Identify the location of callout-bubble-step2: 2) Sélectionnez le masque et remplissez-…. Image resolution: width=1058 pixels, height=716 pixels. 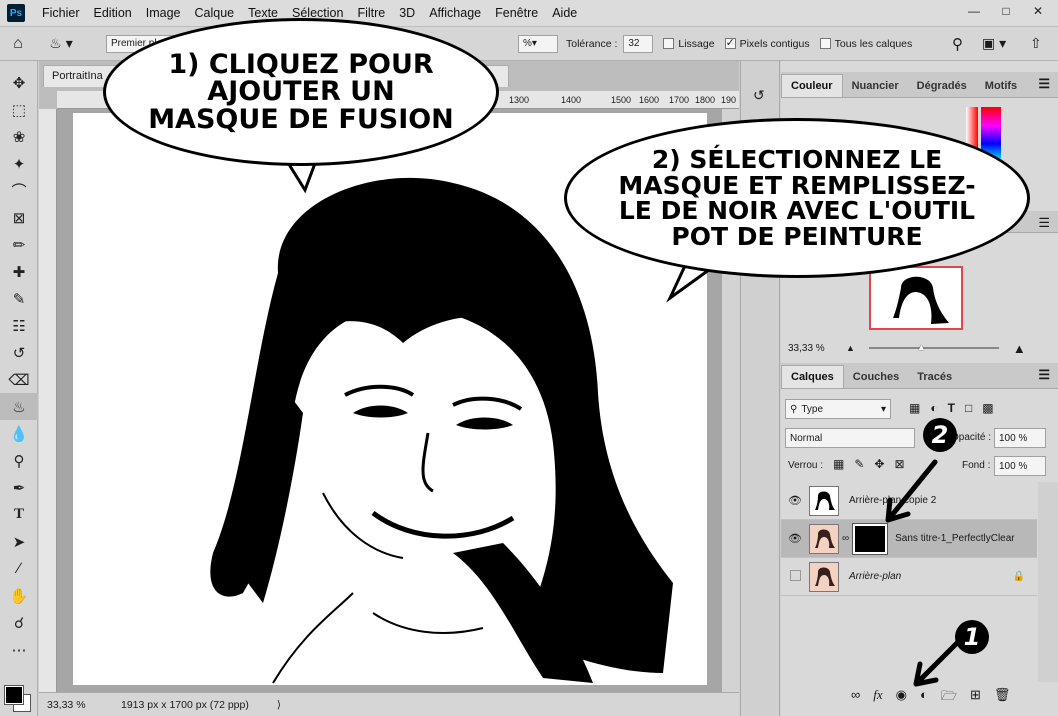
(797, 198).